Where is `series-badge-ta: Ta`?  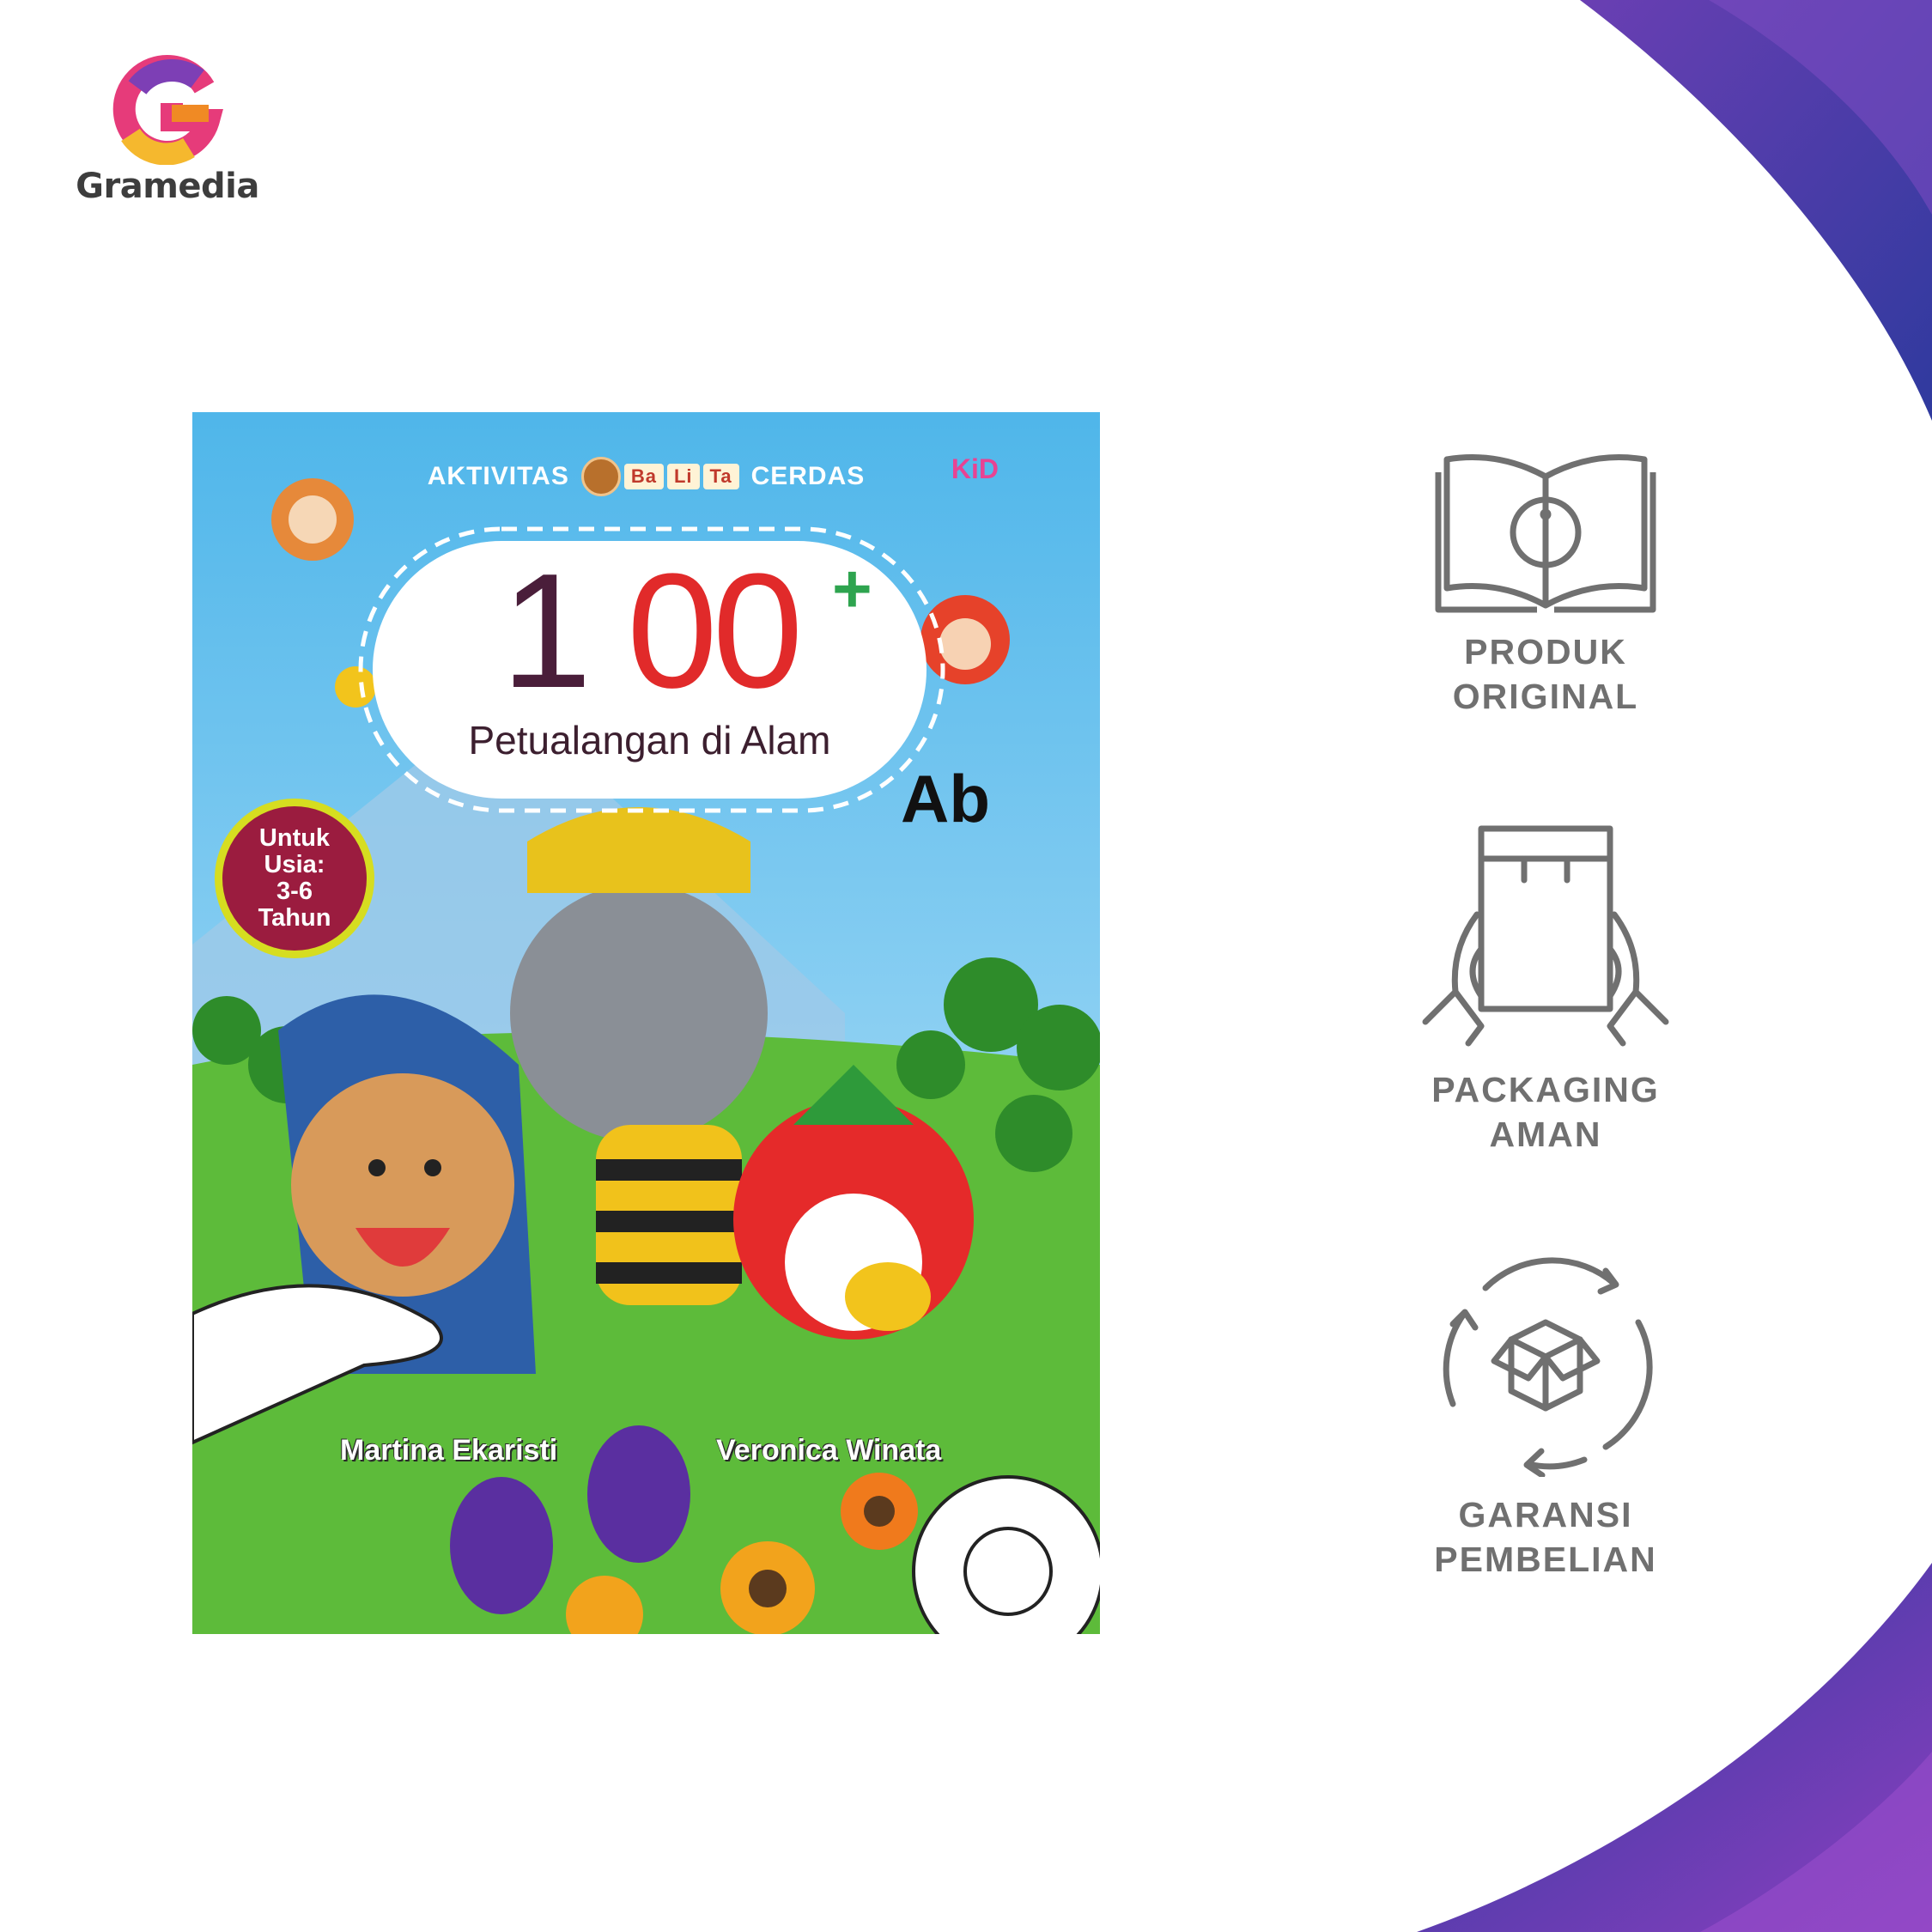
series-badge-ta: Ta is located at coordinates (720, 477).